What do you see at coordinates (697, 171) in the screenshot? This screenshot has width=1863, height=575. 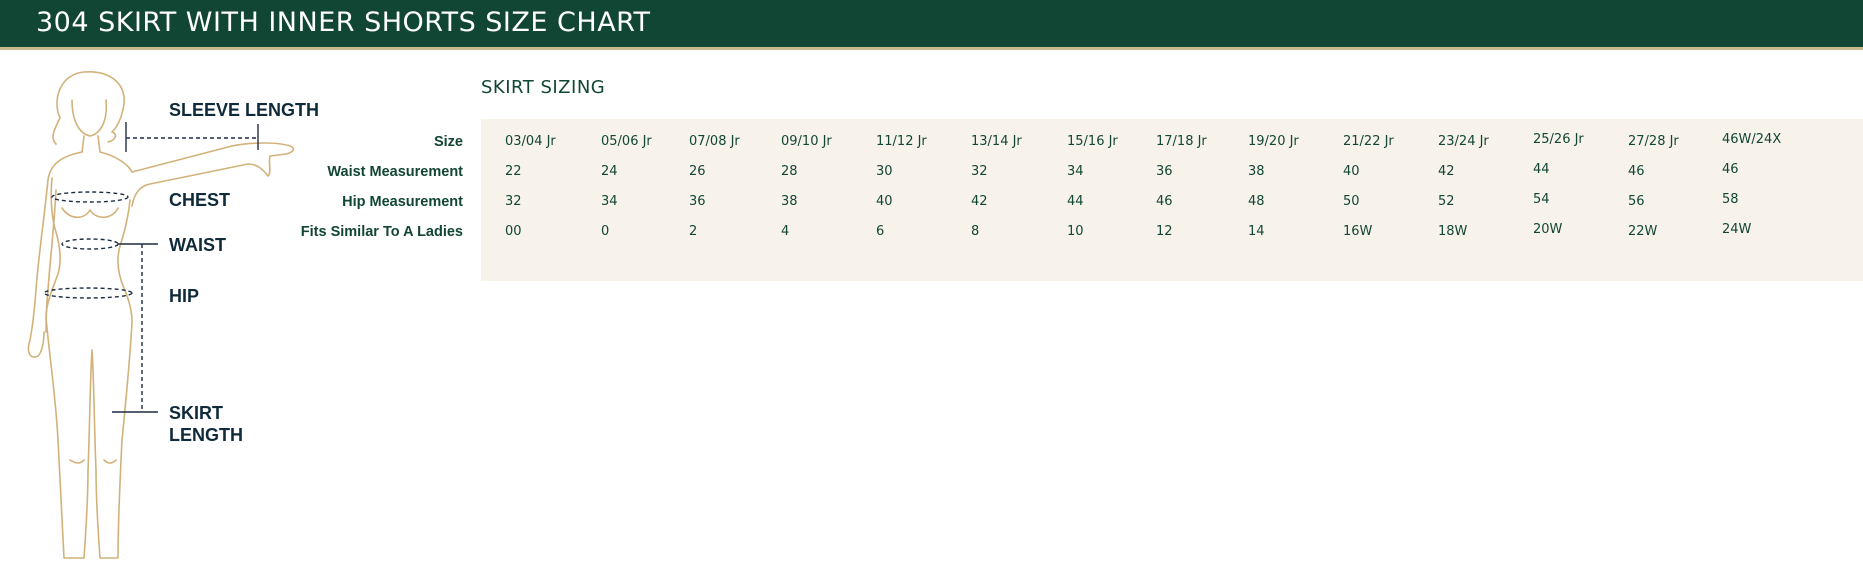 I see `table-cell: 26` at bounding box center [697, 171].